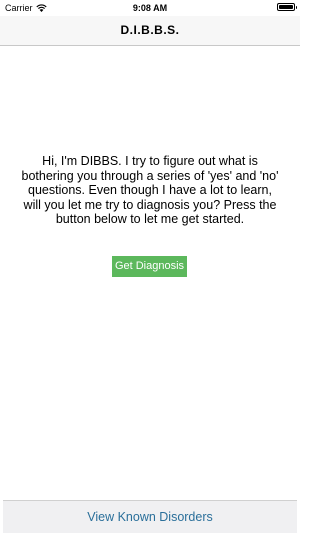 Image resolution: width=320 pixels, height=533 pixels. Describe the element at coordinates (149, 266) in the screenshot. I see `get-diagnosis-button: Get Diagnosis` at that location.